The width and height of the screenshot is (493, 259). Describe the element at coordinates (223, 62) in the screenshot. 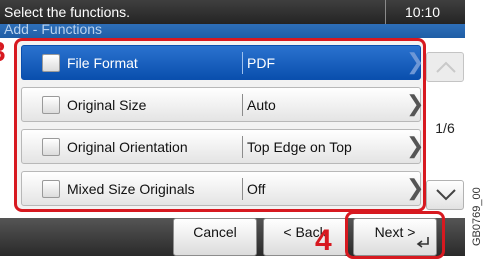

I see `list-item-file-format: File Format PDF ❯` at that location.